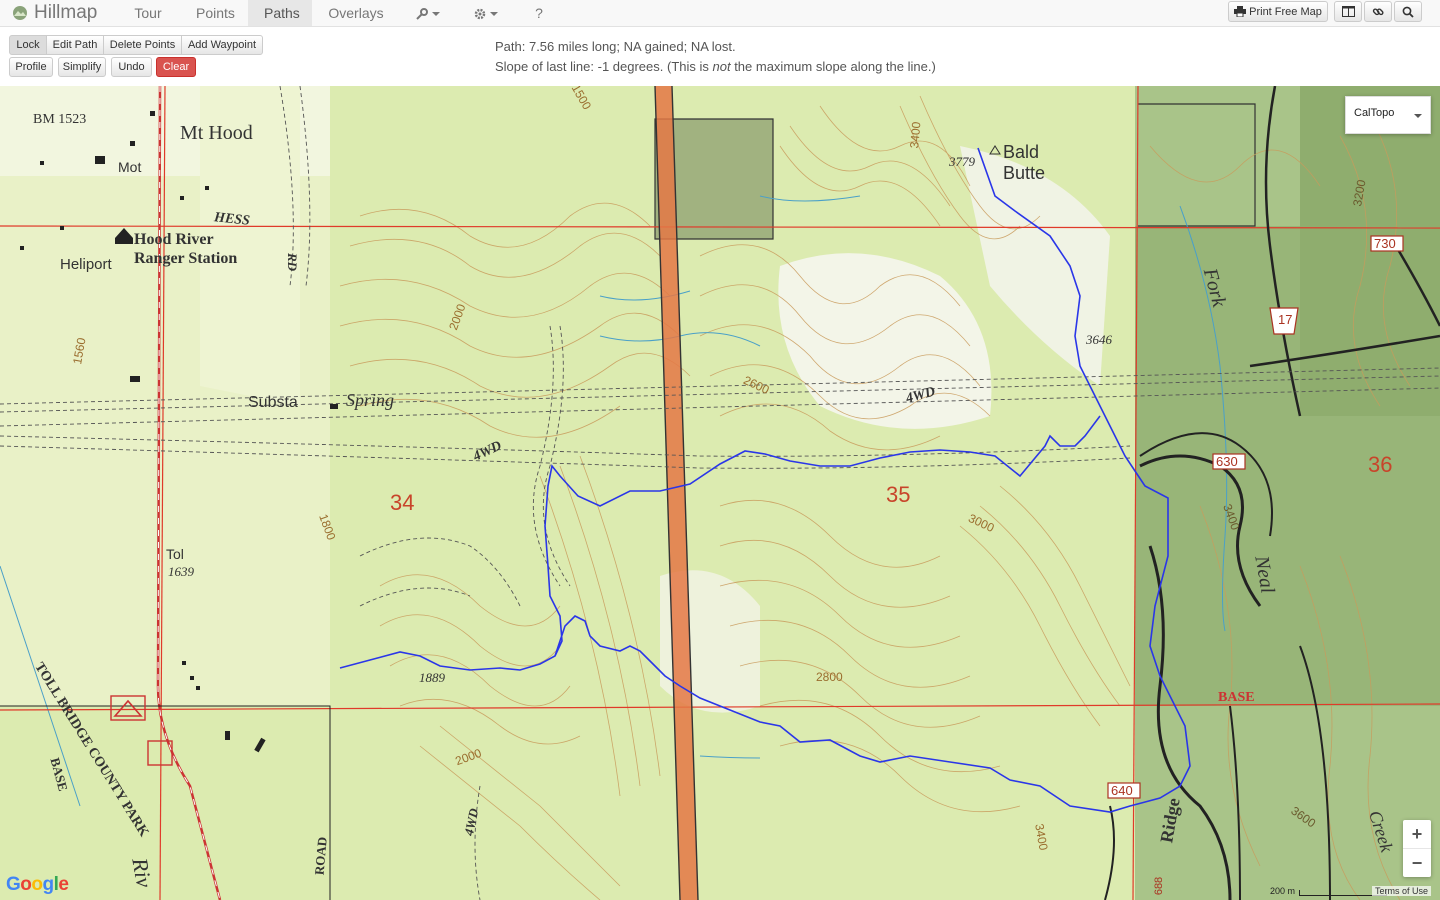 This screenshot has height=900, width=1440. What do you see at coordinates (1159, 886) in the screenshot?
I see `route-688-label: 688` at bounding box center [1159, 886].